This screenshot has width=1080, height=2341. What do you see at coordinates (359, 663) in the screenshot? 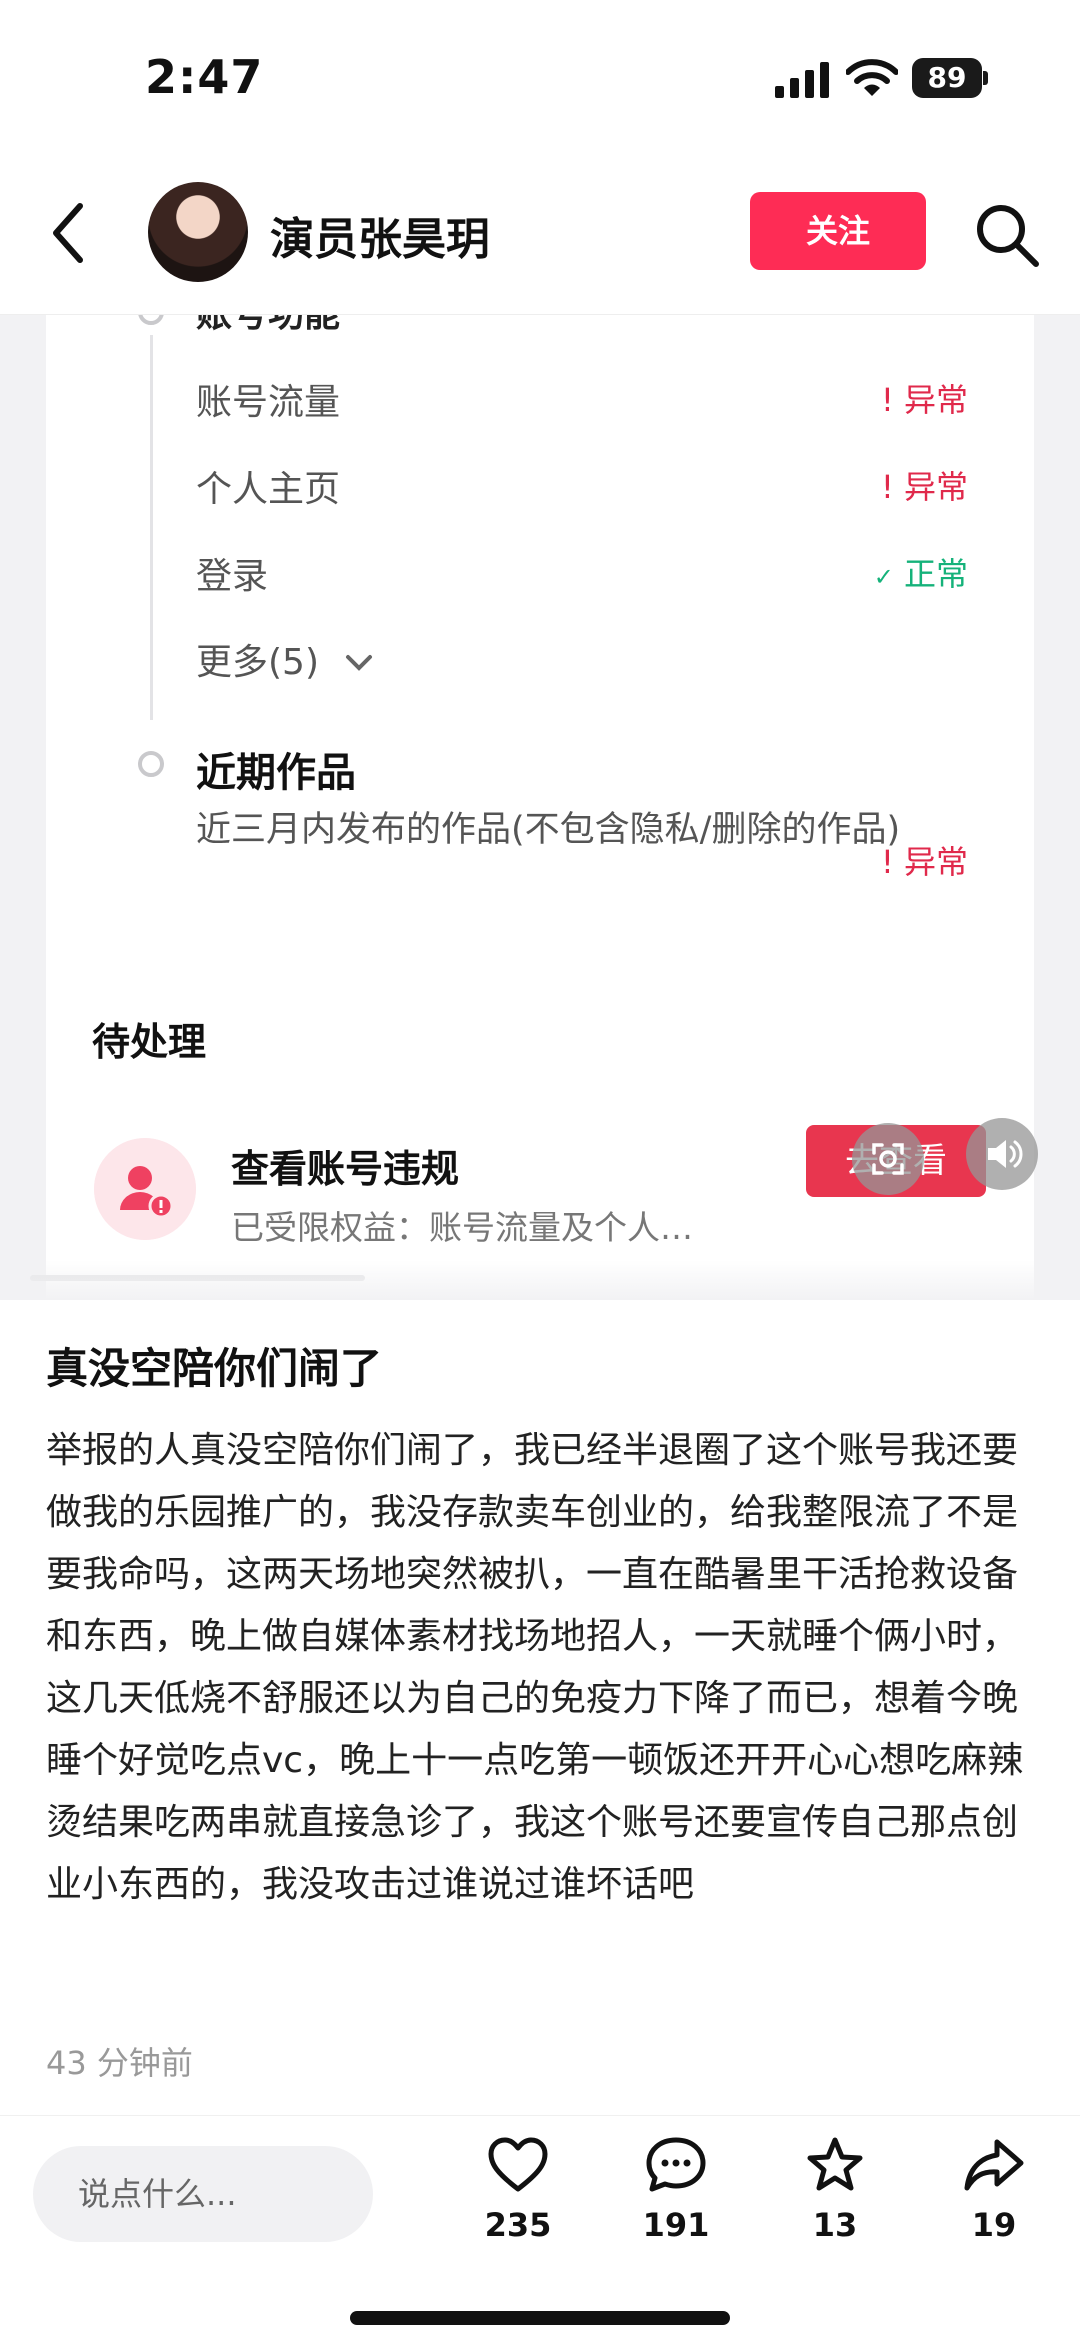
I see `chevron-down-icon` at bounding box center [359, 663].